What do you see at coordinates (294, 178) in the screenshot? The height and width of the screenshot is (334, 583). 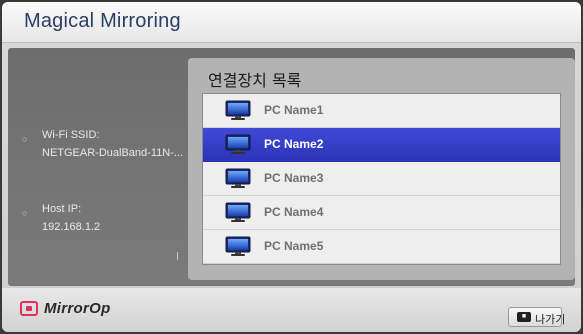 I see `device-name: PC Name3` at bounding box center [294, 178].